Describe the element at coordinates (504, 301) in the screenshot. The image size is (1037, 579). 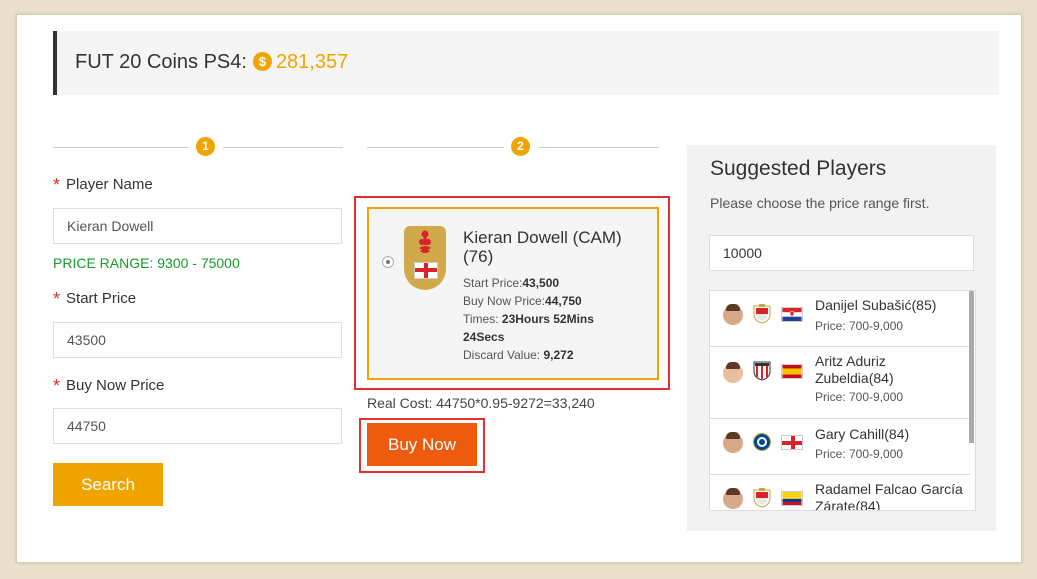
I see `card-buy-now-label: Buy Now Price:` at that location.